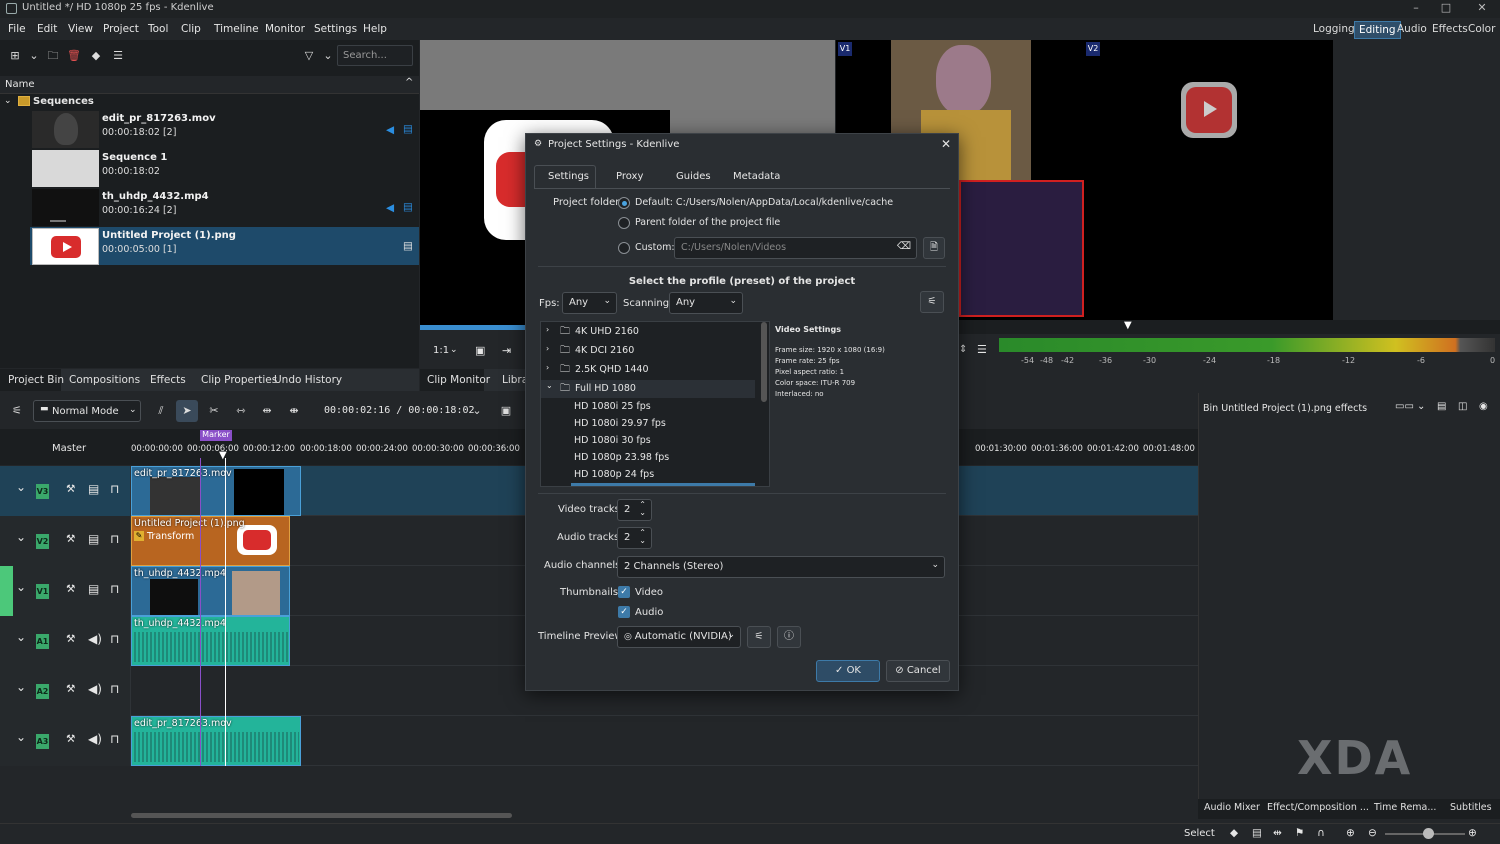 The image size is (1500, 844). What do you see at coordinates (634, 538) in the screenshot?
I see `audio-tracks-spinbox: 2 ⌃ ⌄` at bounding box center [634, 538].